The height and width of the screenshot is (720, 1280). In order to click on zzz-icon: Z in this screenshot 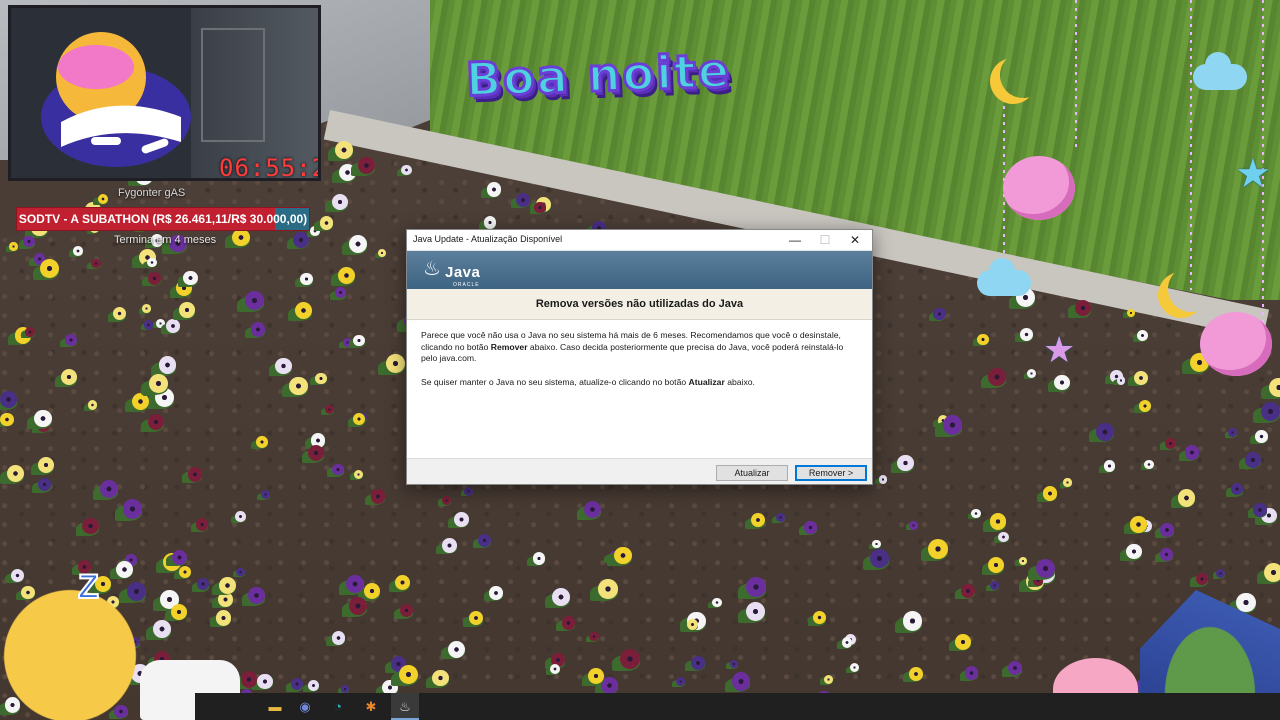, I will do `click(88, 587)`.